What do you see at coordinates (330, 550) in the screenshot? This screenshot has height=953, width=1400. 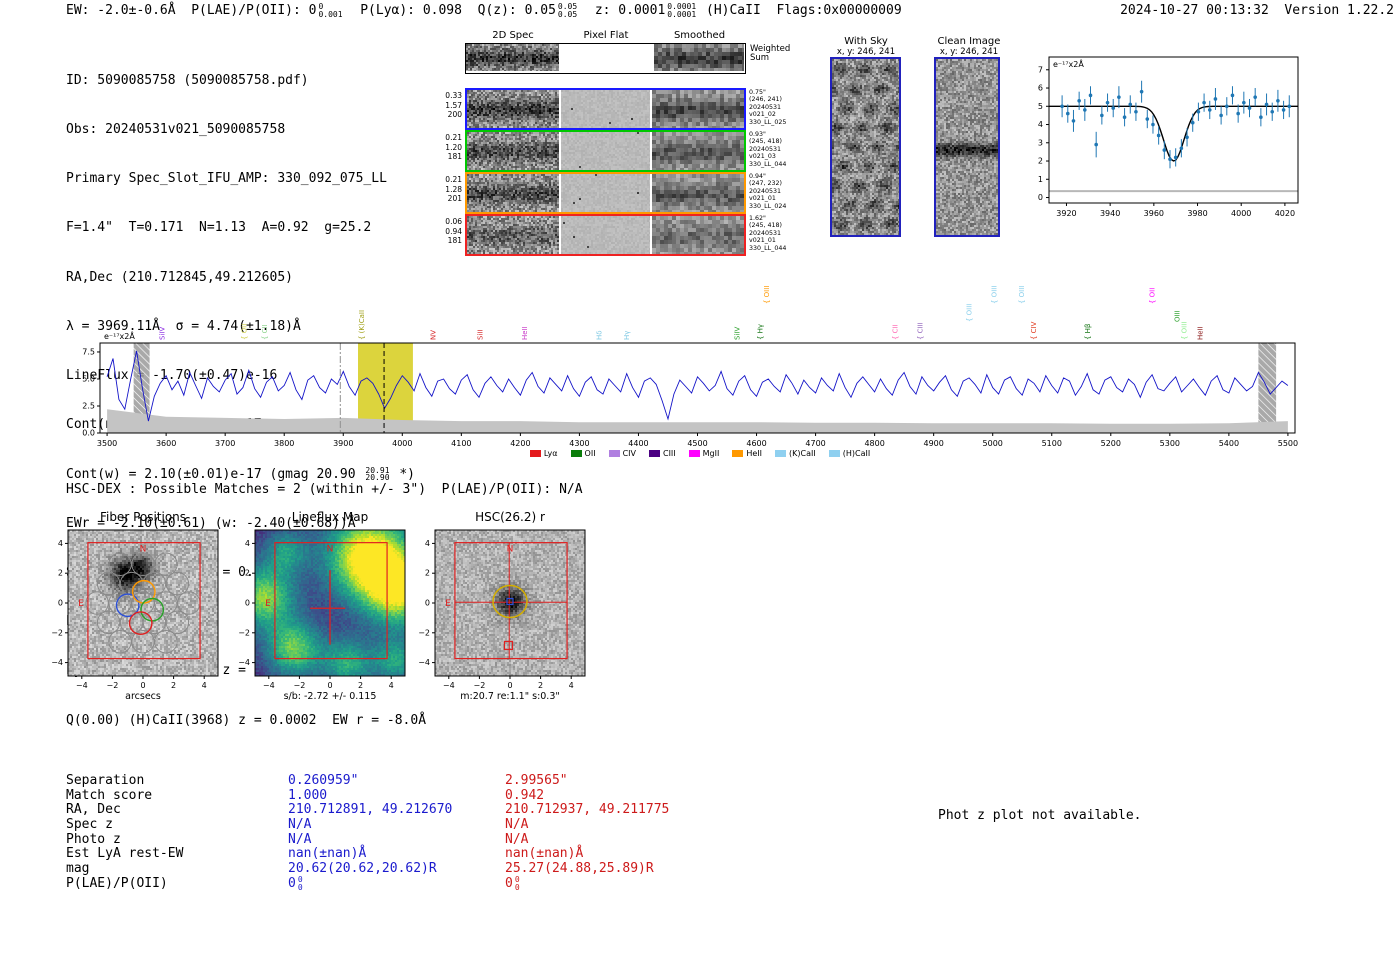 I see `compass-north: N` at bounding box center [330, 550].